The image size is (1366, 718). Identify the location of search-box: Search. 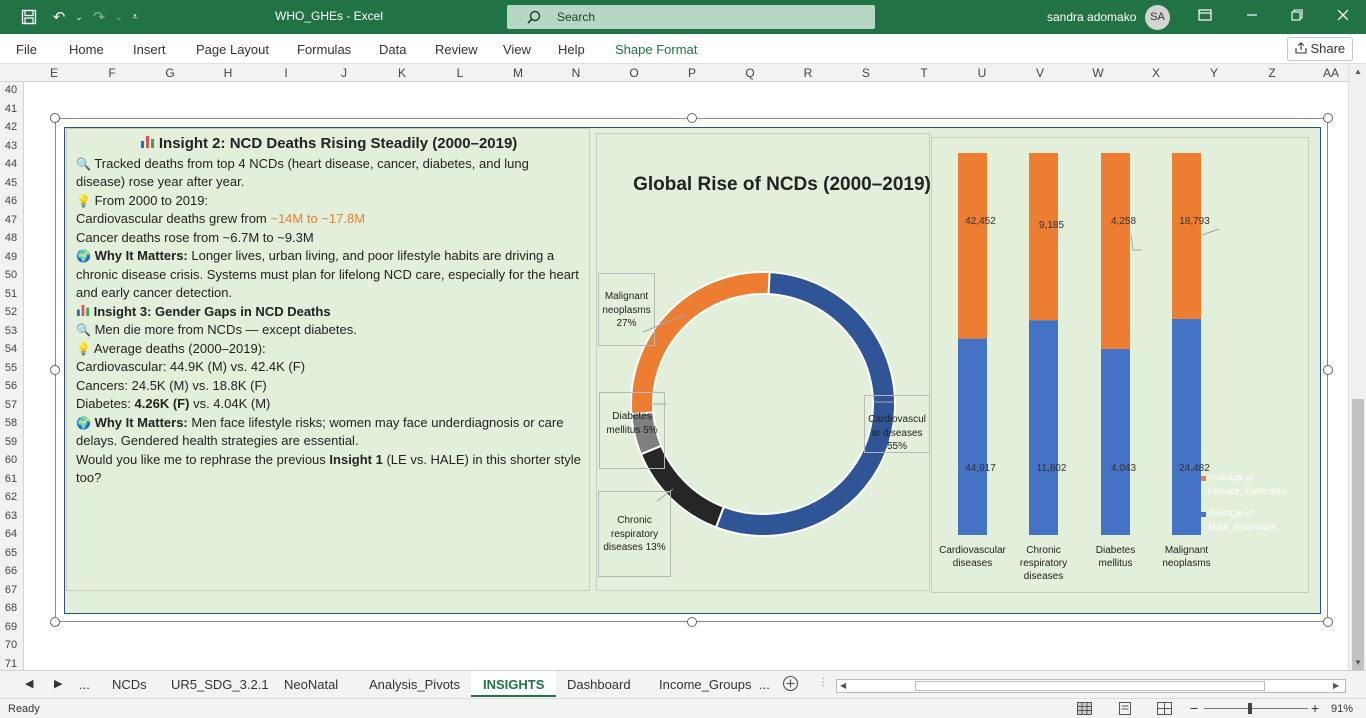
(691, 17).